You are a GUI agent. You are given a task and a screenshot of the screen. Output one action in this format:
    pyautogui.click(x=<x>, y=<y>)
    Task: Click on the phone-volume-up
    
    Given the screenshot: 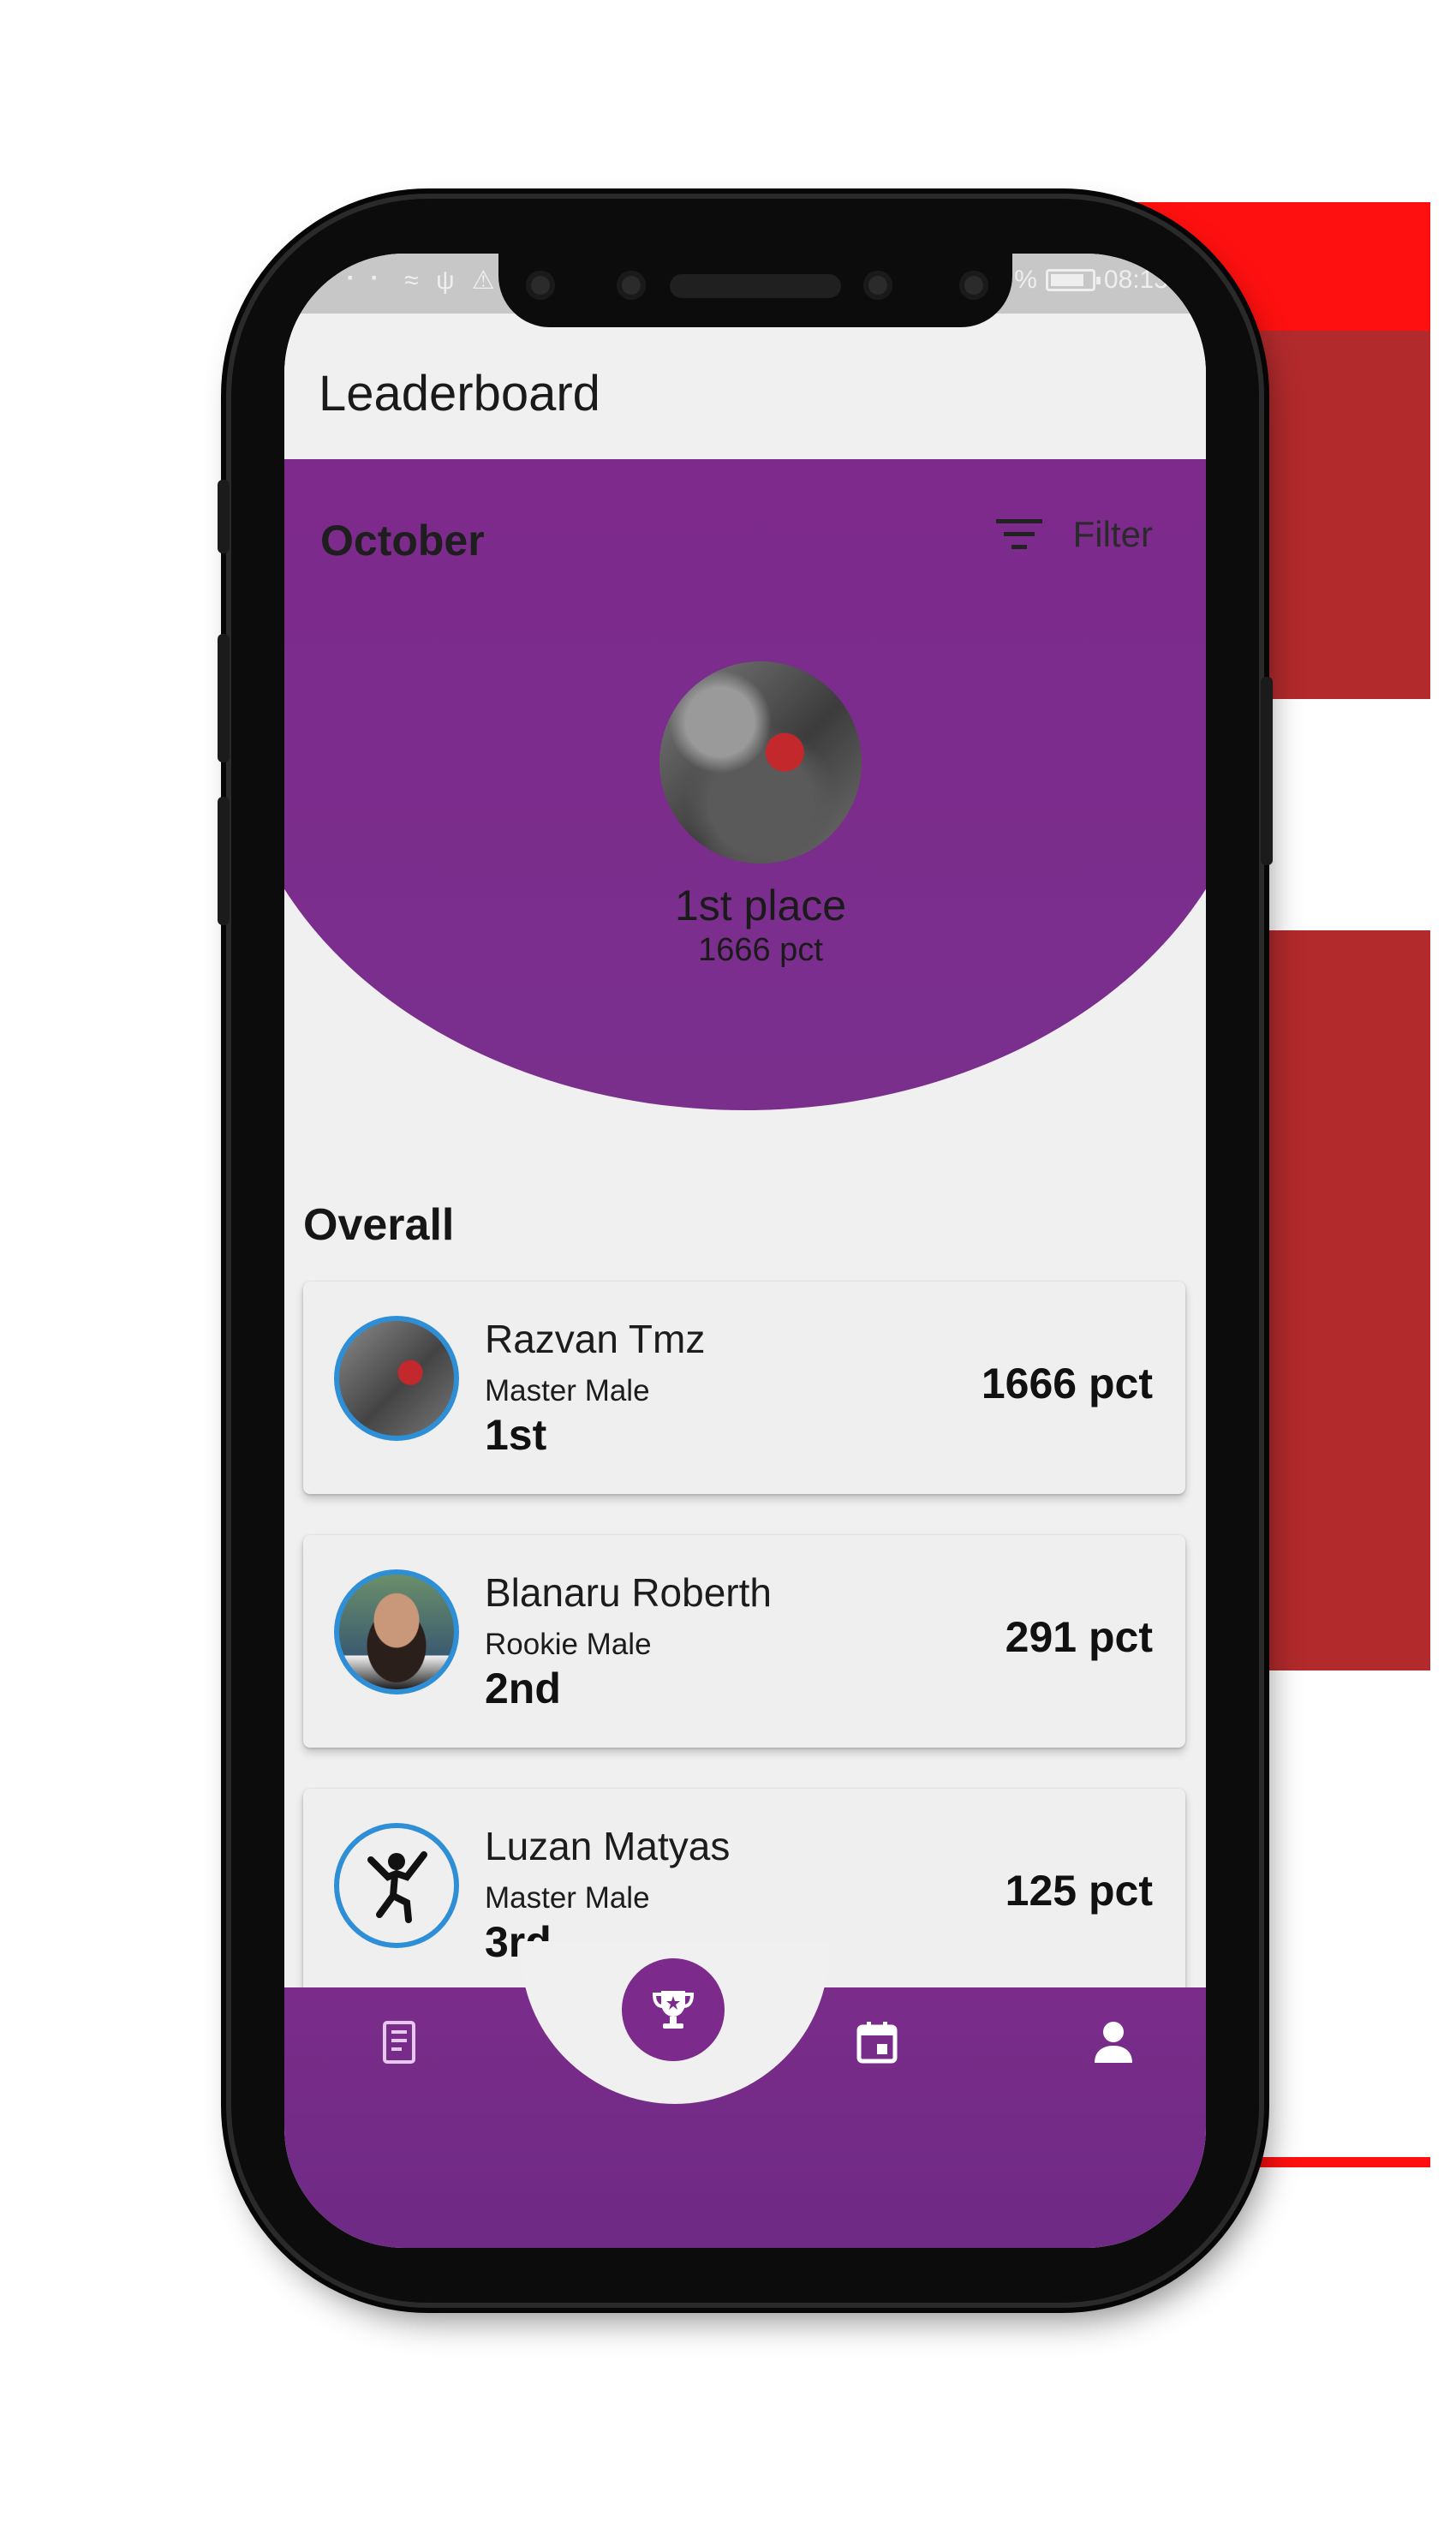 What is the action you would take?
    pyautogui.click(x=224, y=698)
    